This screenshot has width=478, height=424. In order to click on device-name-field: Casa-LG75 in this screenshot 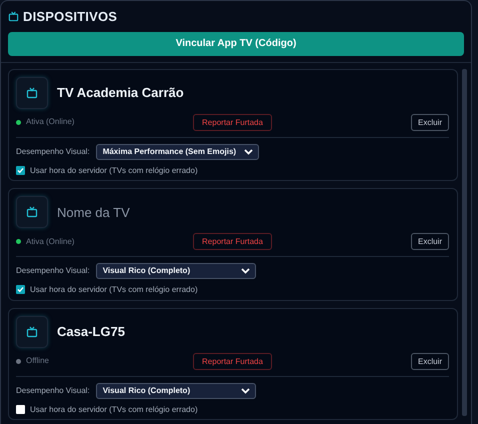, I will do `click(207, 332)`.